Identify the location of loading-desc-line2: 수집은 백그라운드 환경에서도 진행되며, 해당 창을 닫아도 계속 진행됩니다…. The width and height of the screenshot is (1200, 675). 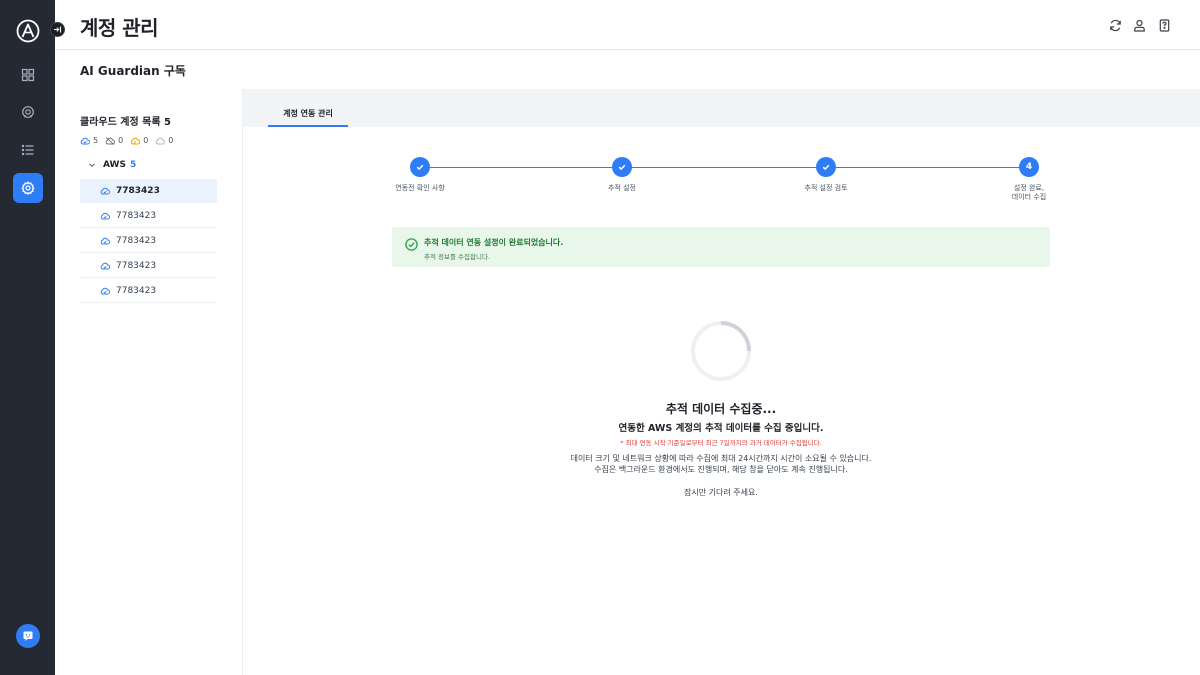
(721, 469).